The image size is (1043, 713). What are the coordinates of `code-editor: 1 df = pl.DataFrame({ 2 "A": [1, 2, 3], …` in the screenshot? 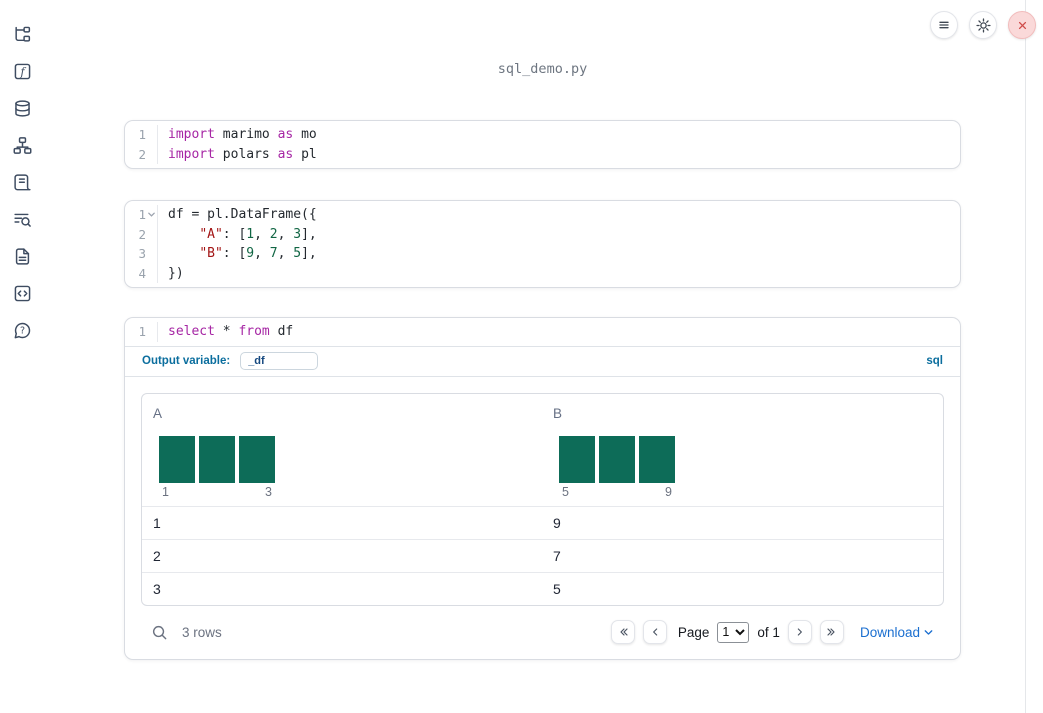 It's located at (542, 244).